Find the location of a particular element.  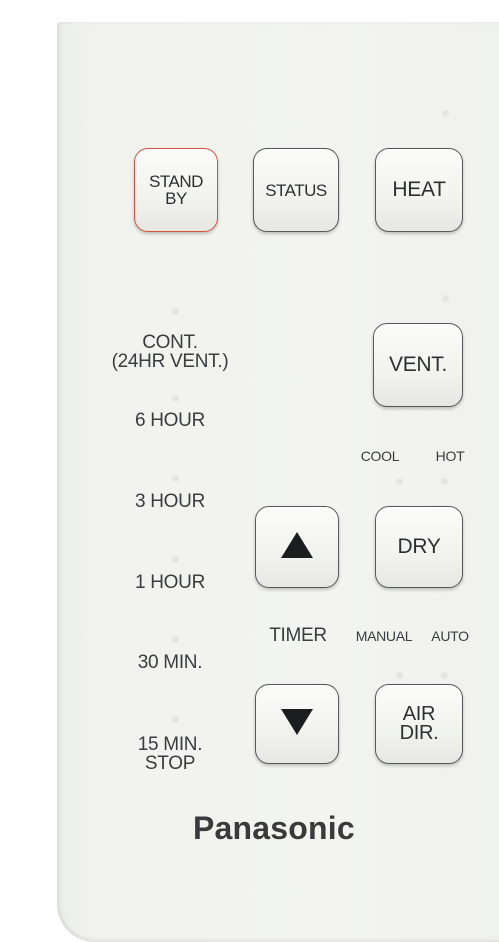

up-triangle-icon is located at coordinates (297, 547).